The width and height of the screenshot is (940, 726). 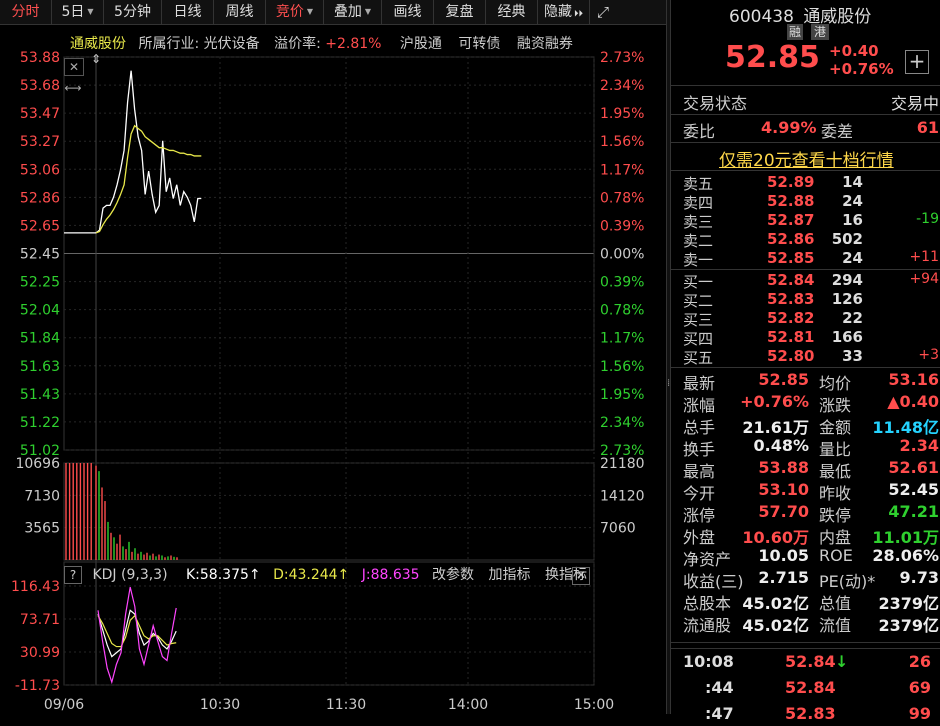 I want to click on tick-time: :44, so click(x=719, y=687).